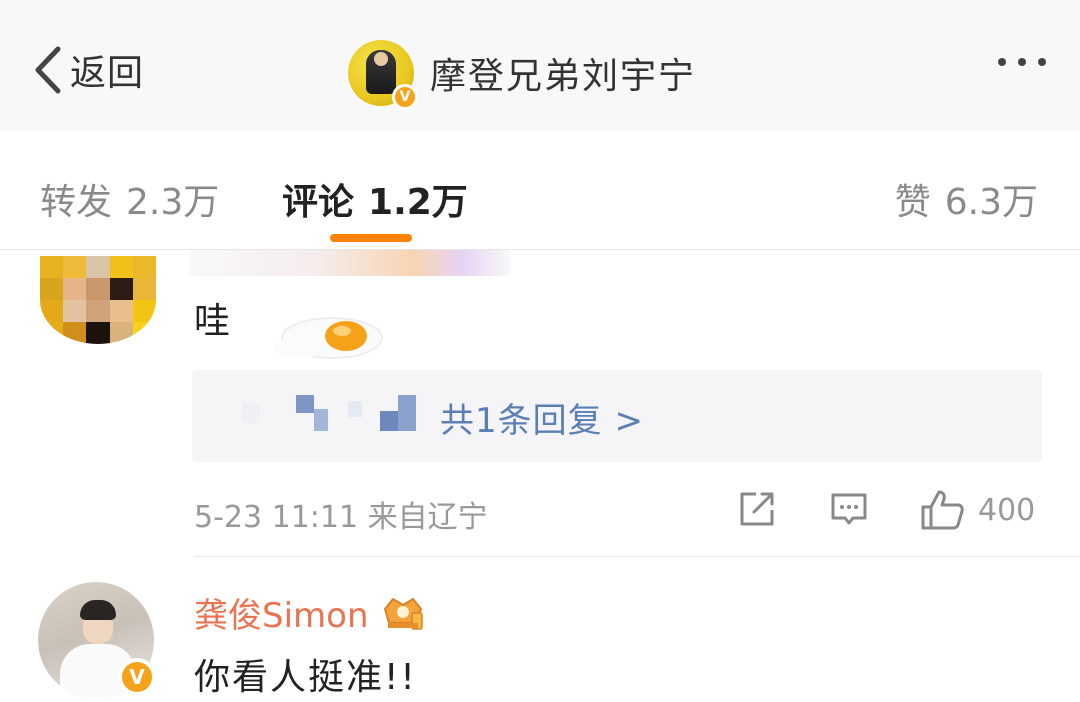 The width and height of the screenshot is (1080, 702). Describe the element at coordinates (76, 202) in the screenshot. I see `tab-label: 转发` at that location.